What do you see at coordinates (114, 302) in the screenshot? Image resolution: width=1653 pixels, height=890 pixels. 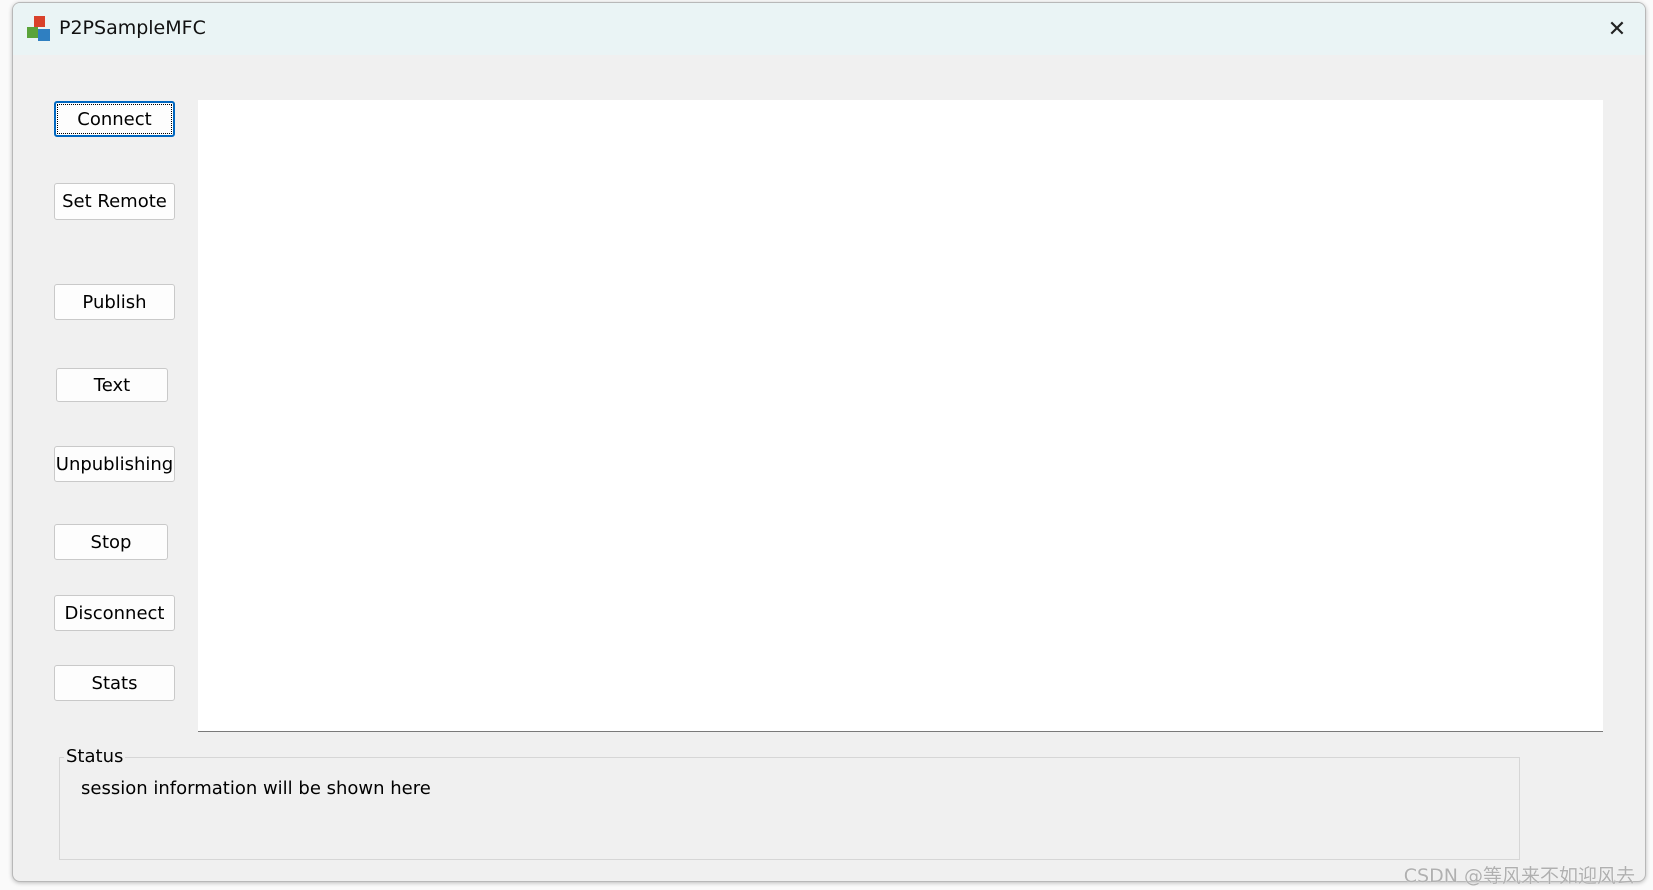 I see `publish-button: Publish` at bounding box center [114, 302].